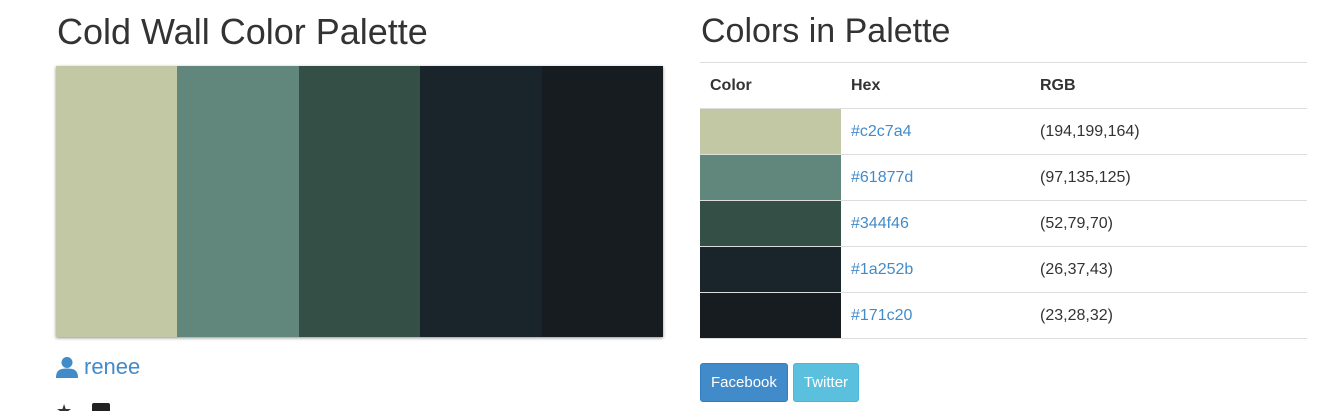 The width and height of the screenshot is (1339, 411). I want to click on palette-title: Cold Wall Color Palette, so click(242, 31).